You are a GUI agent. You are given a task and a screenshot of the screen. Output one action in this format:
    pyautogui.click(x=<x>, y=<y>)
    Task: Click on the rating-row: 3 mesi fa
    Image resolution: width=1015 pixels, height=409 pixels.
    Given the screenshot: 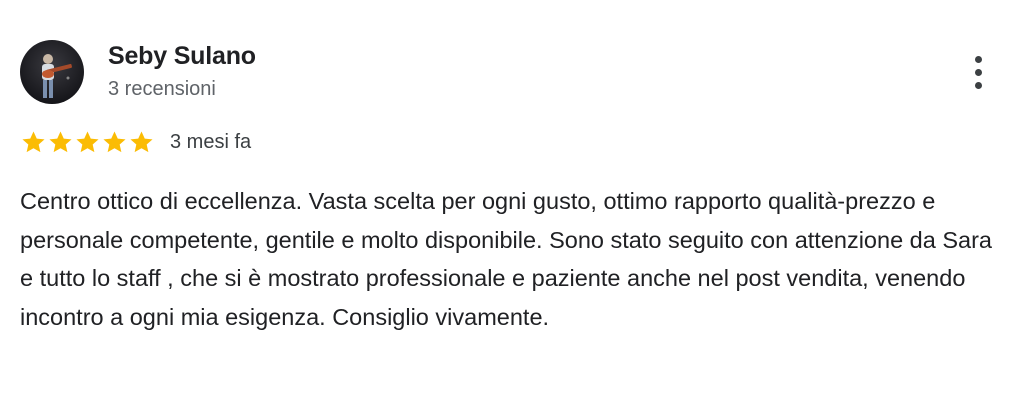 What is the action you would take?
    pyautogui.click(x=135, y=142)
    